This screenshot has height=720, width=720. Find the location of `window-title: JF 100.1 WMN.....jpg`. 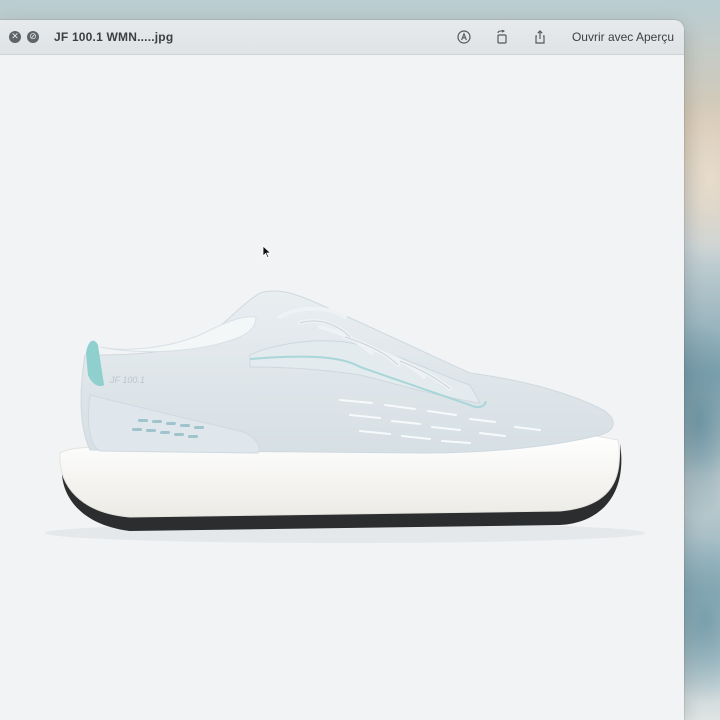

window-title: JF 100.1 WMN.....jpg is located at coordinates (114, 37).